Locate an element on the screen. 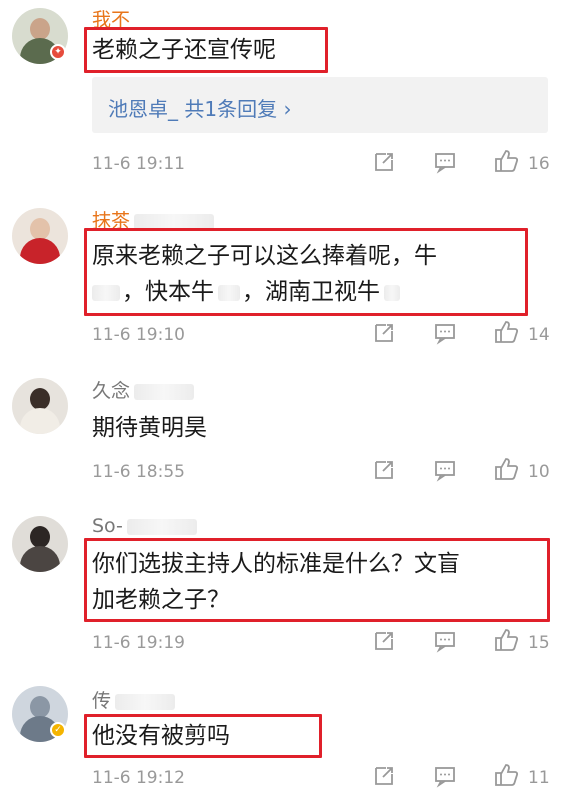  username: 传 is located at coordinates (134, 699).